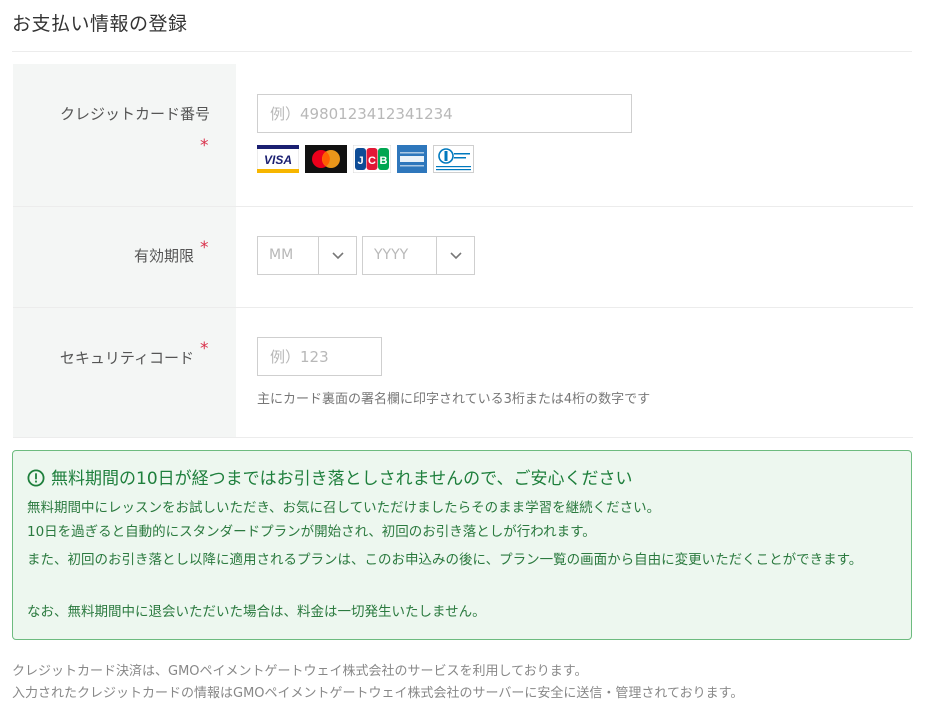  Describe the element at coordinates (163, 256) in the screenshot. I see `expiry-label: 有効期限` at that location.